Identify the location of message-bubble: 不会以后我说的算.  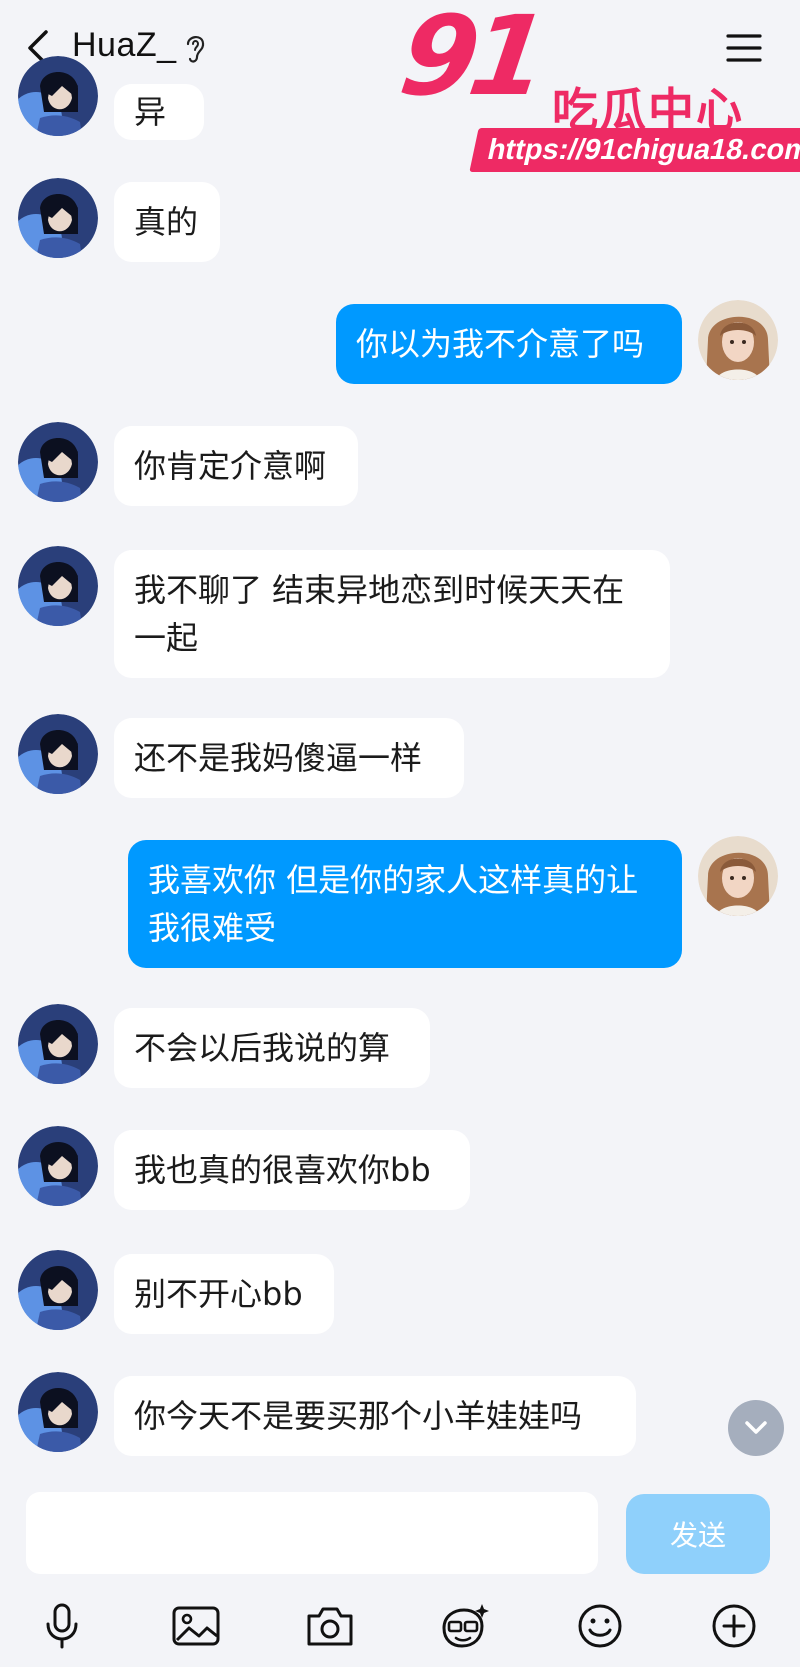
(272, 1048).